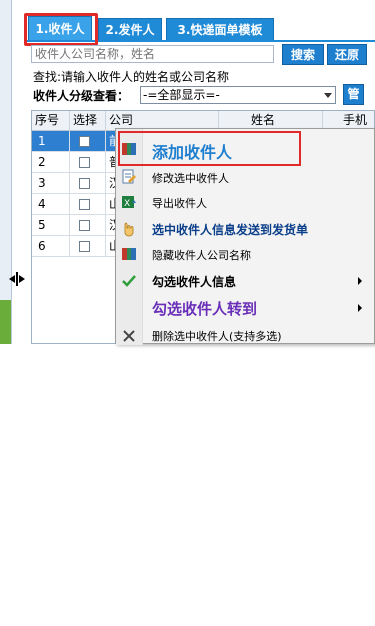 Image resolution: width=375 pixels, height=626 pixels. I want to click on menu-item-check-recipient-info: 勾选收件人信息, so click(245, 281).